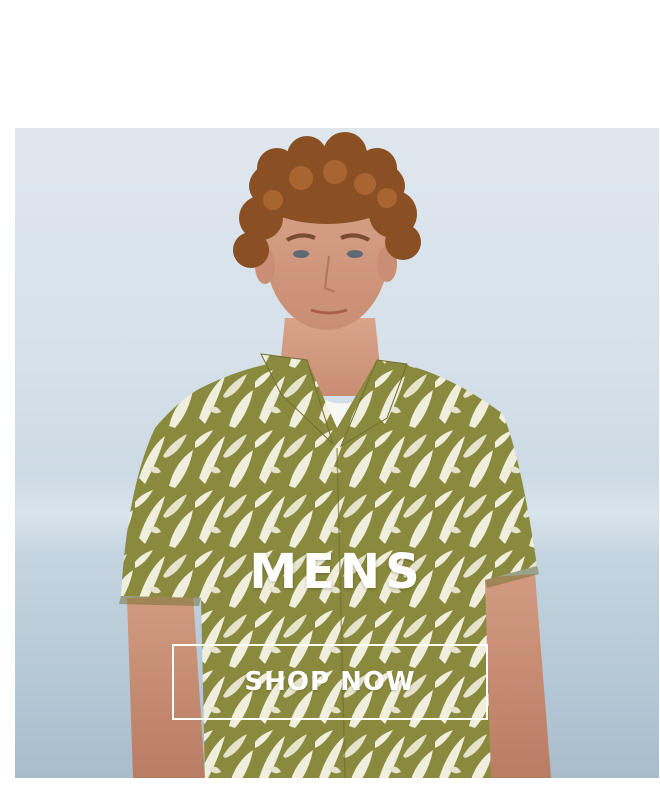 The width and height of the screenshot is (660, 793). I want to click on shop-now-label: SHOP NOW, so click(330, 682).